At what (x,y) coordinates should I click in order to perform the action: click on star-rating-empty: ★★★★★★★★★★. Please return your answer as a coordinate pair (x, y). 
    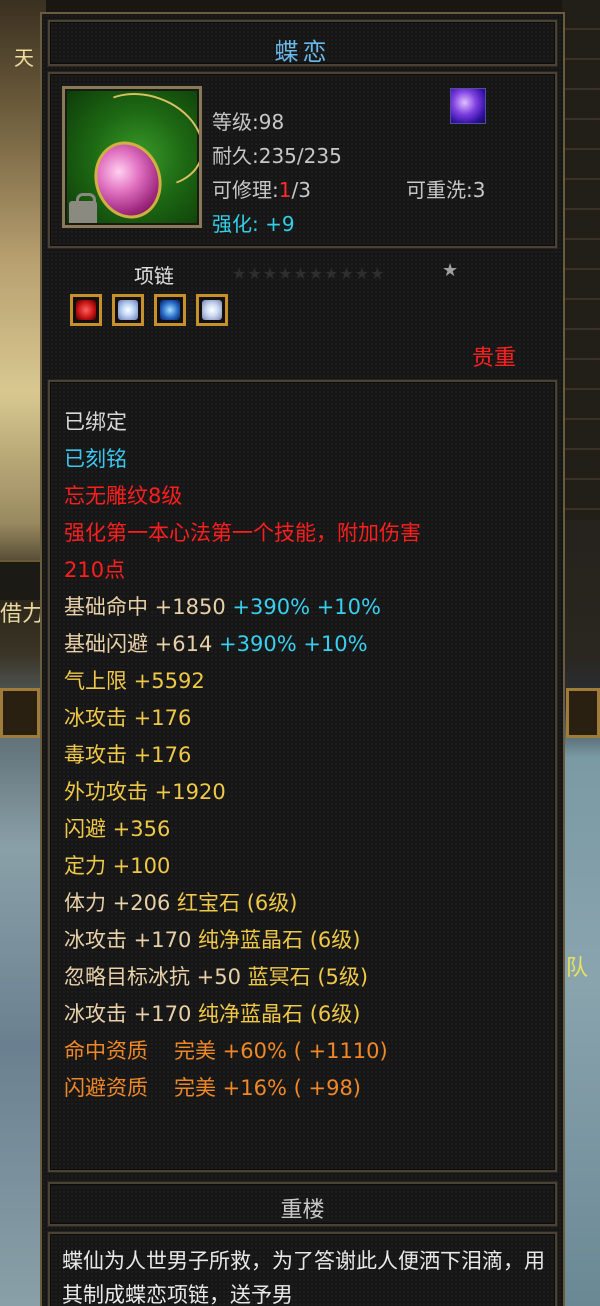
    Looking at the image, I should click on (309, 273).